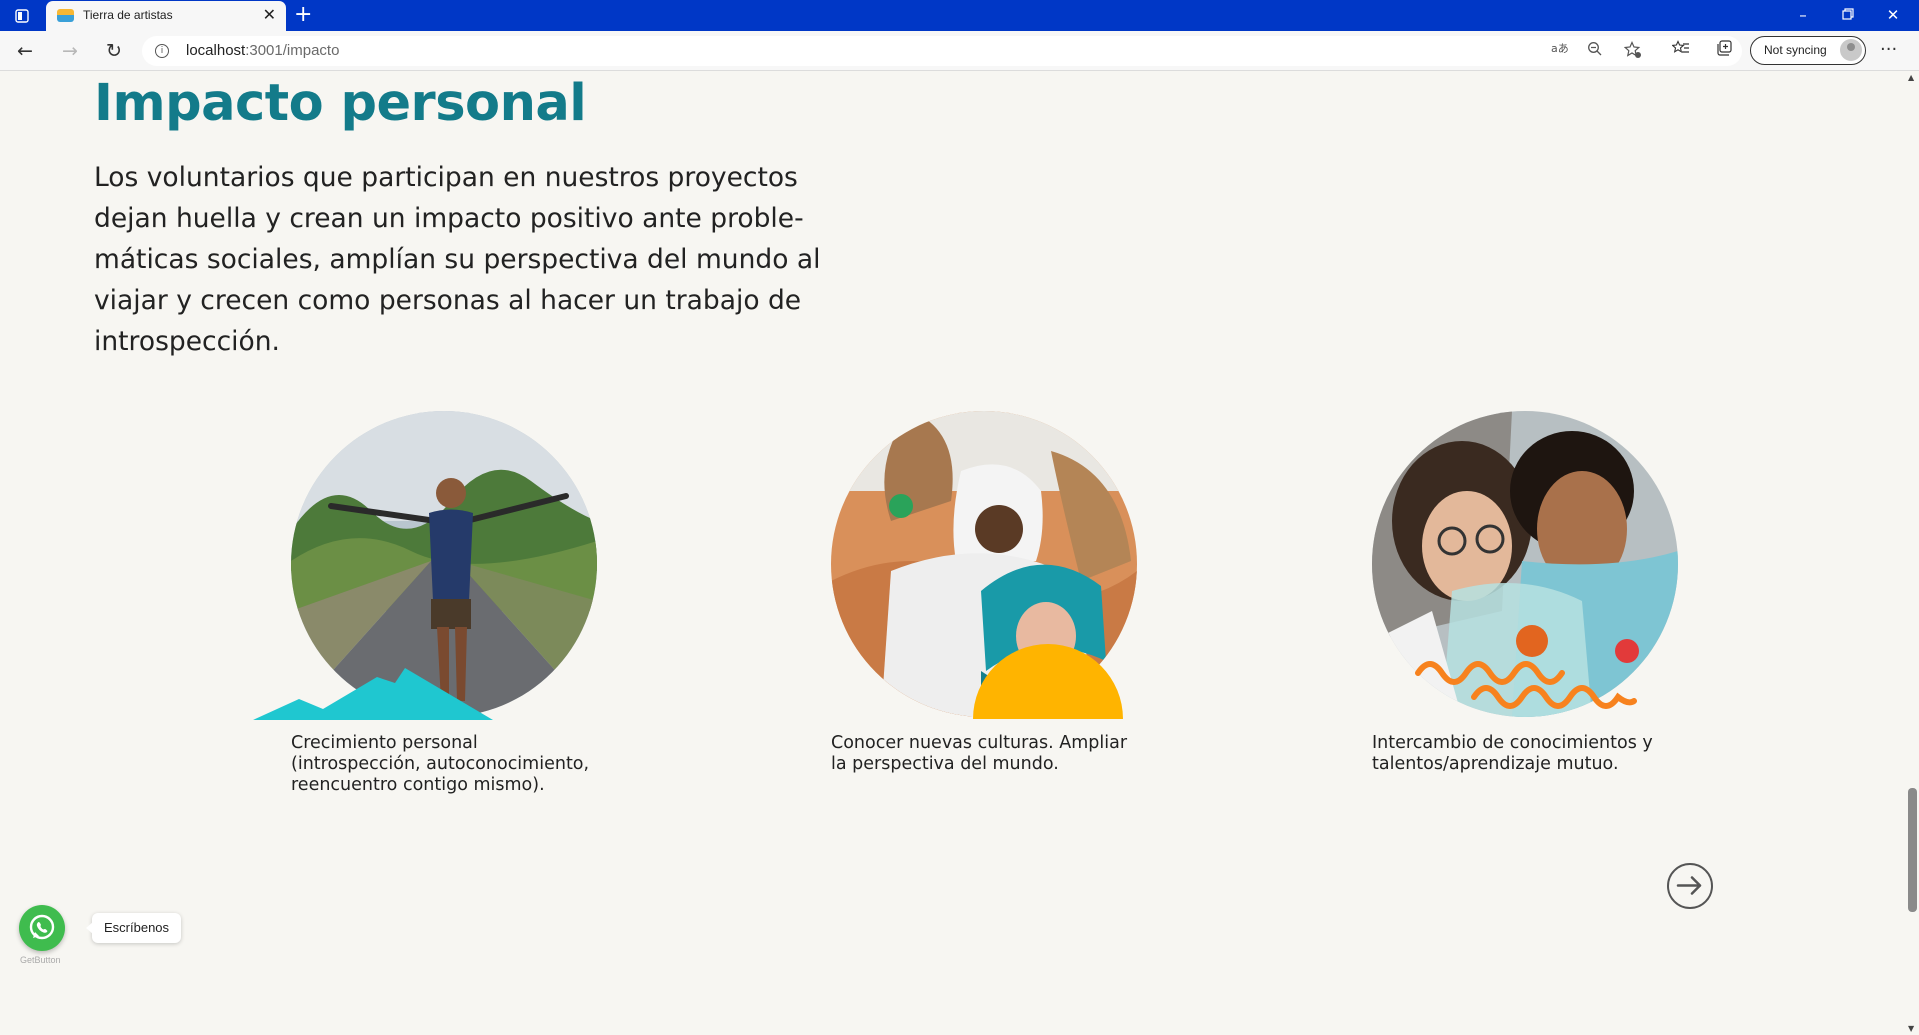 The height and width of the screenshot is (1035, 1919). What do you see at coordinates (1888, 49) in the screenshot?
I see `more-options-icon: ···` at bounding box center [1888, 49].